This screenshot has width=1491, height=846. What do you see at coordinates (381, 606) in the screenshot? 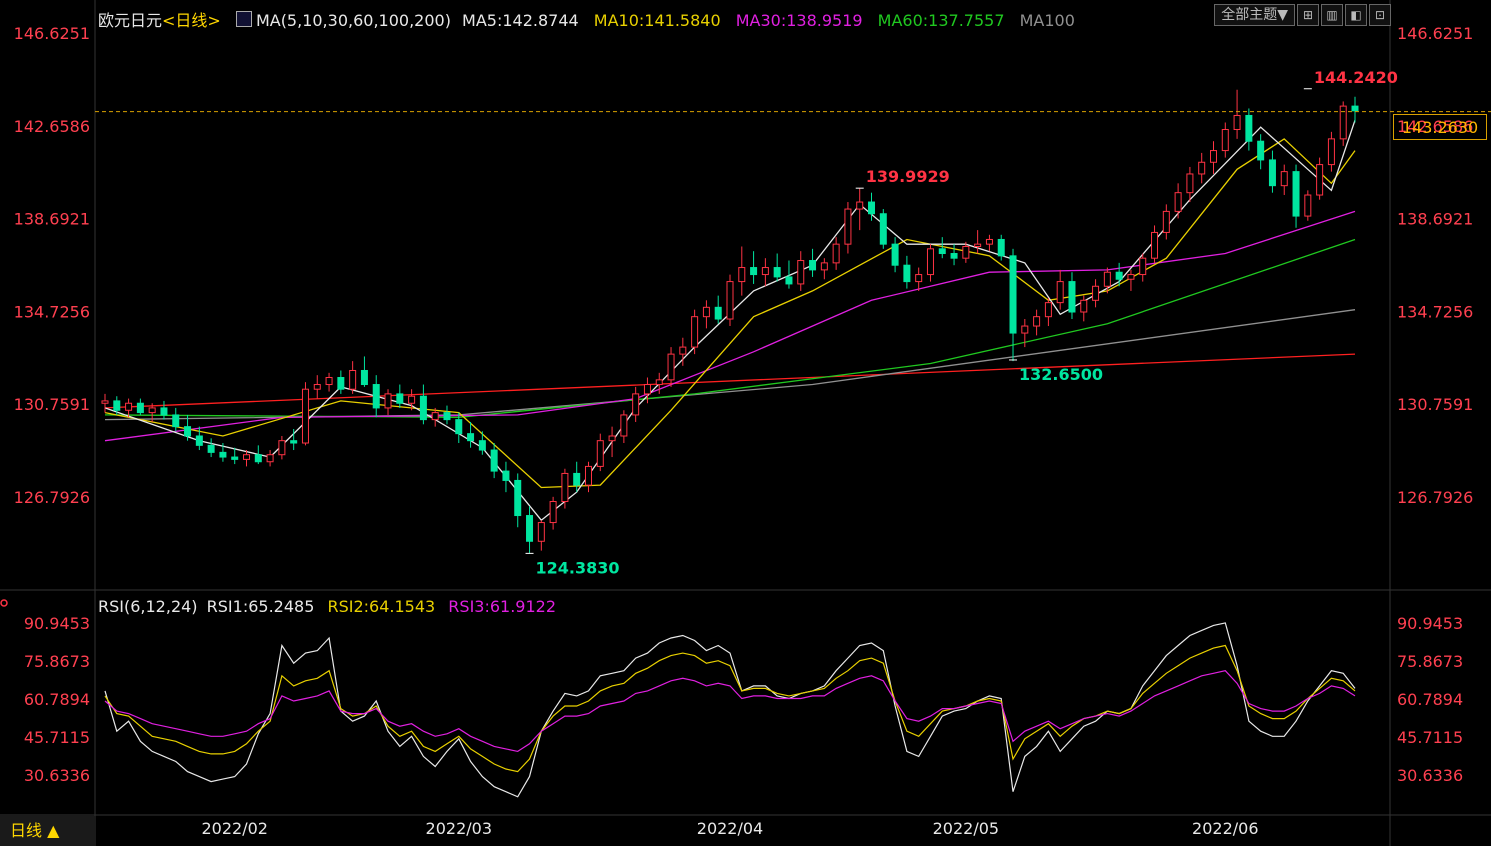
I see `rsi2-value: RSI2:64.1543` at bounding box center [381, 606].